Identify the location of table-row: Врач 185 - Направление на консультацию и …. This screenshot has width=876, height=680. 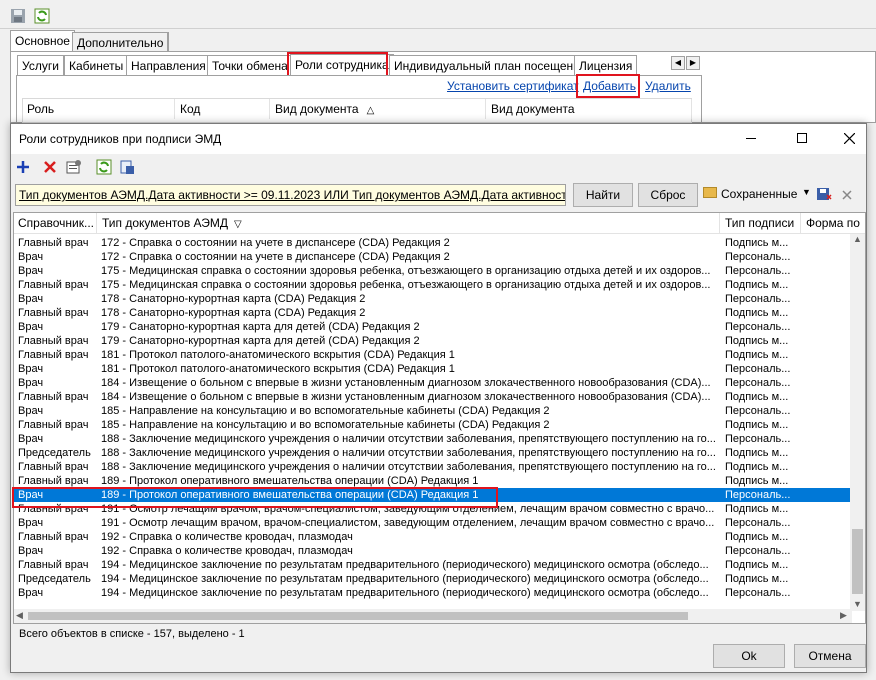
(433, 411).